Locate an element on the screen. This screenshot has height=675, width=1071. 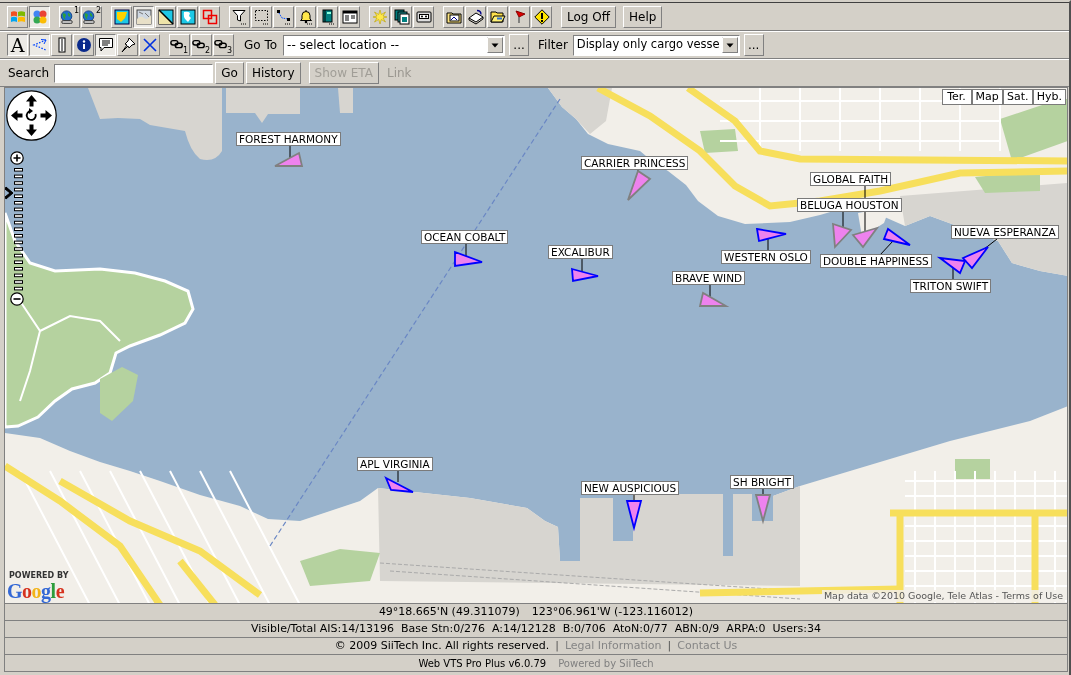
warning-icon is located at coordinates (541, 16).